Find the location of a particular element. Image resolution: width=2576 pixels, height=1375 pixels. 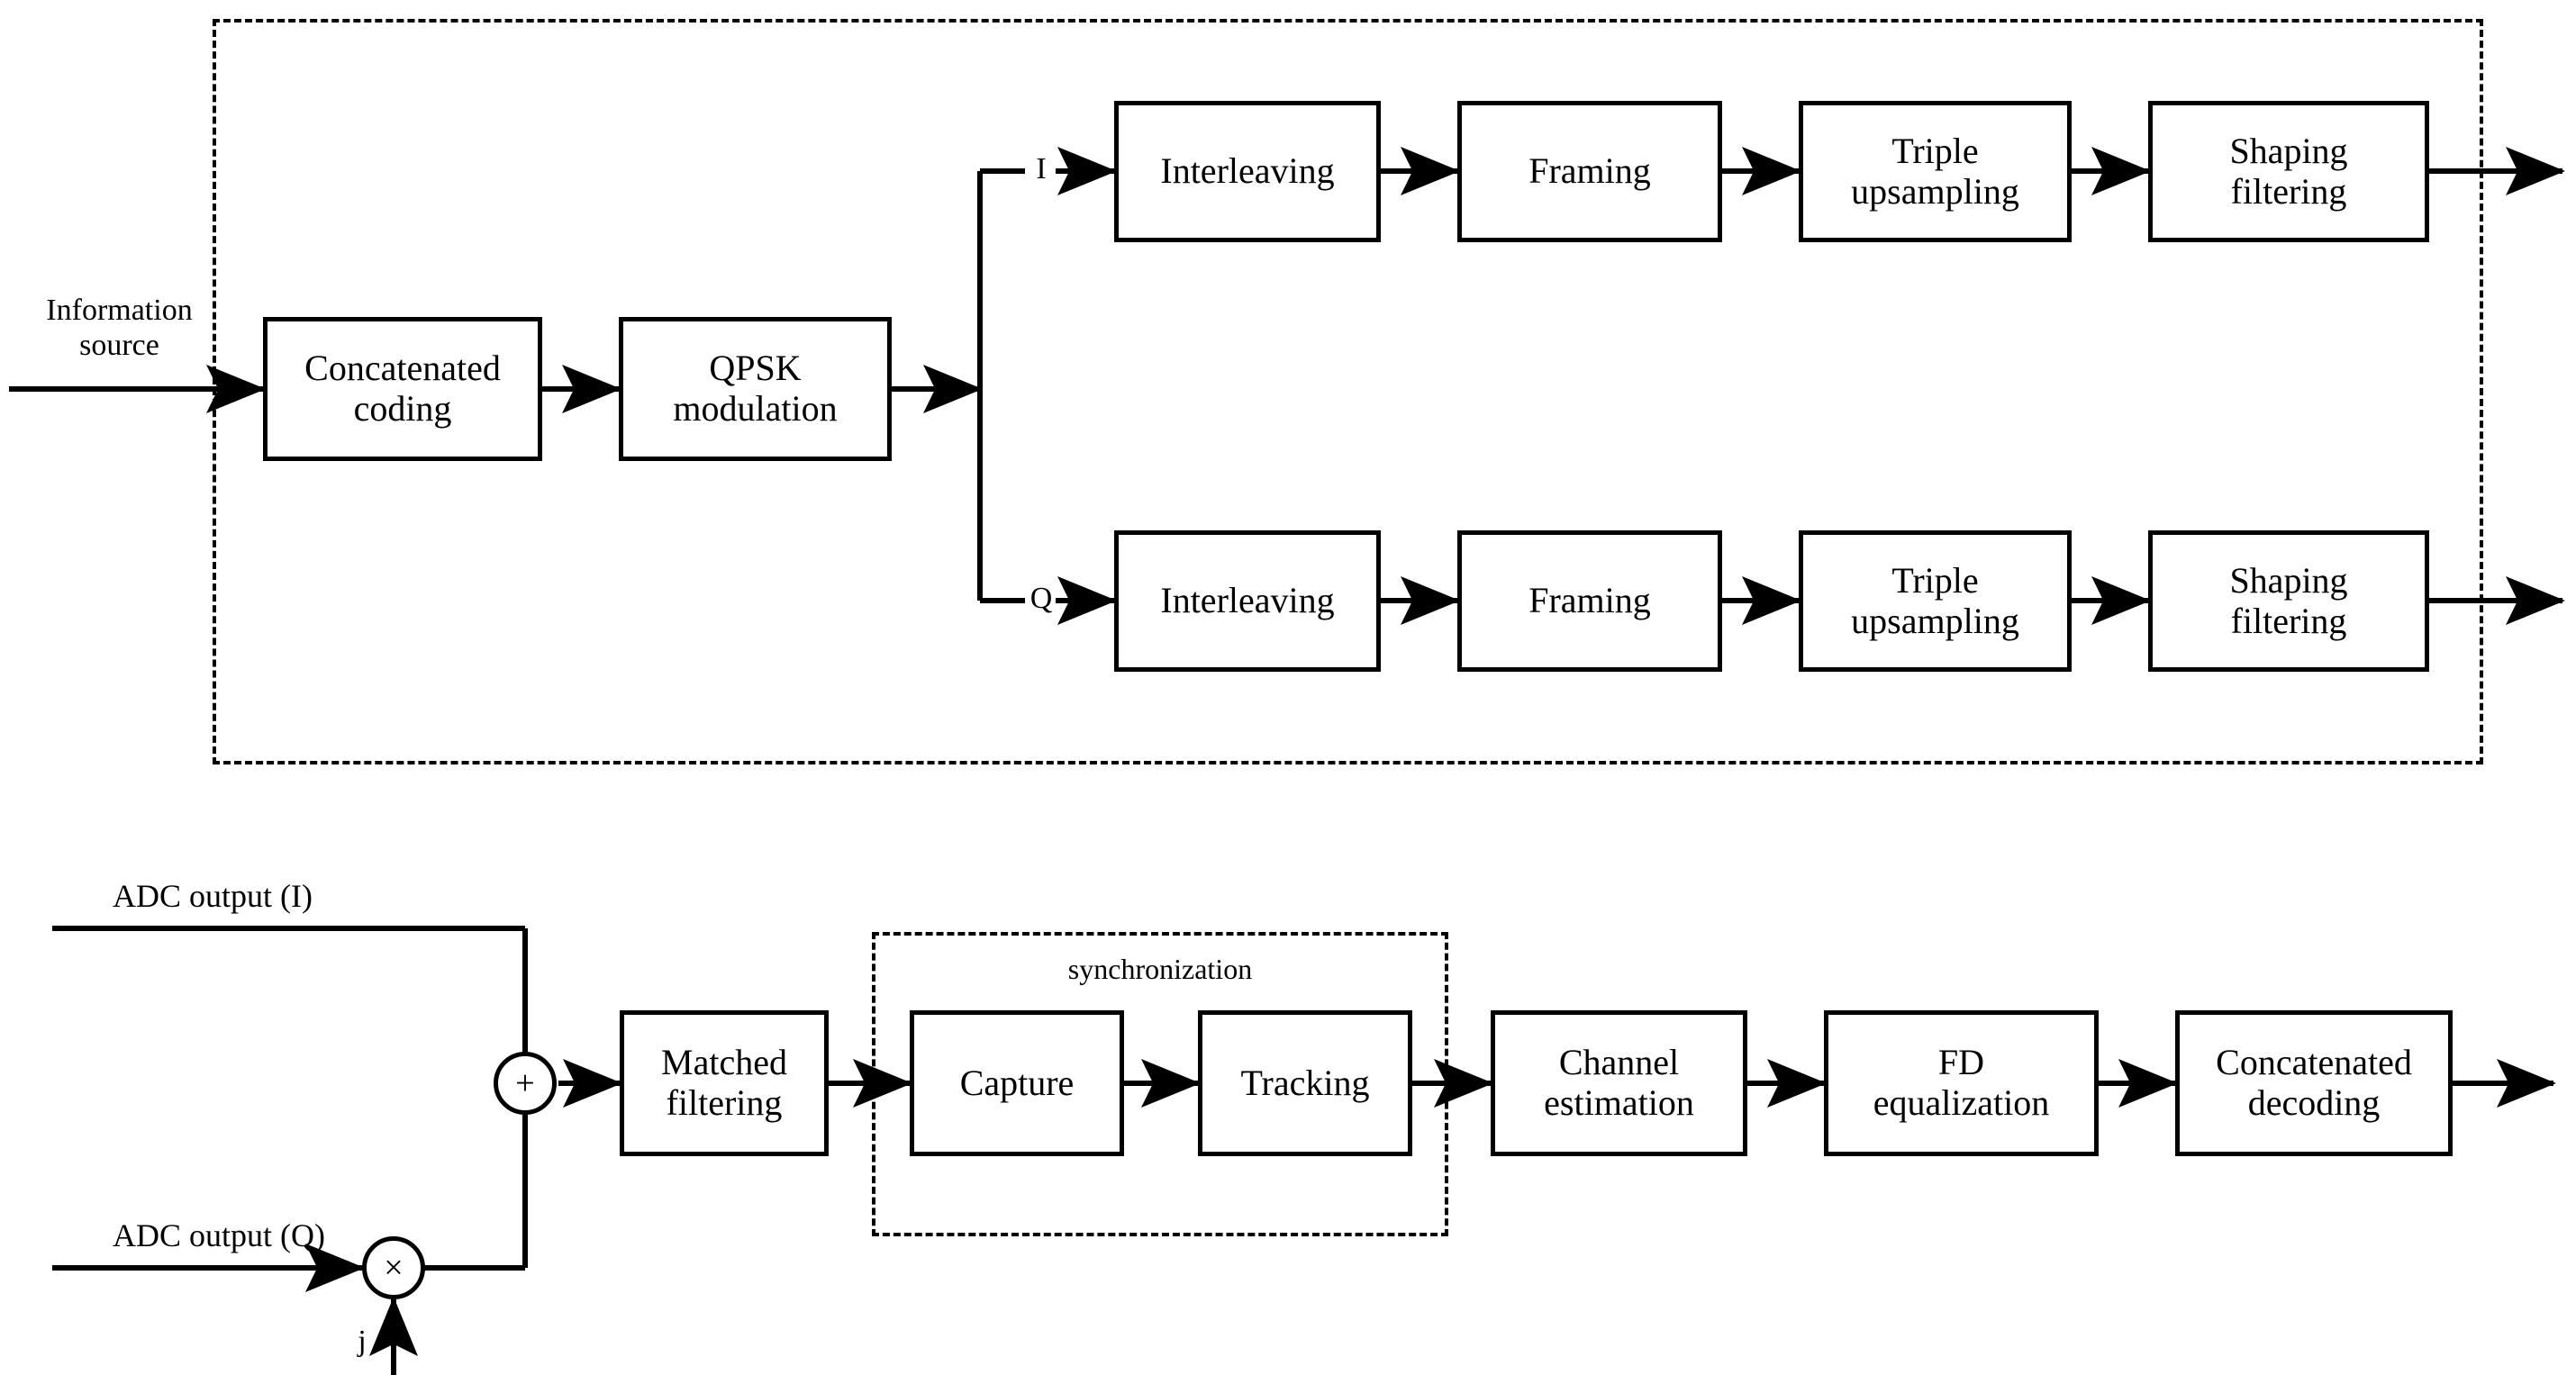

block-concatenated-coding: Concatenated coding is located at coordinates (402, 389).